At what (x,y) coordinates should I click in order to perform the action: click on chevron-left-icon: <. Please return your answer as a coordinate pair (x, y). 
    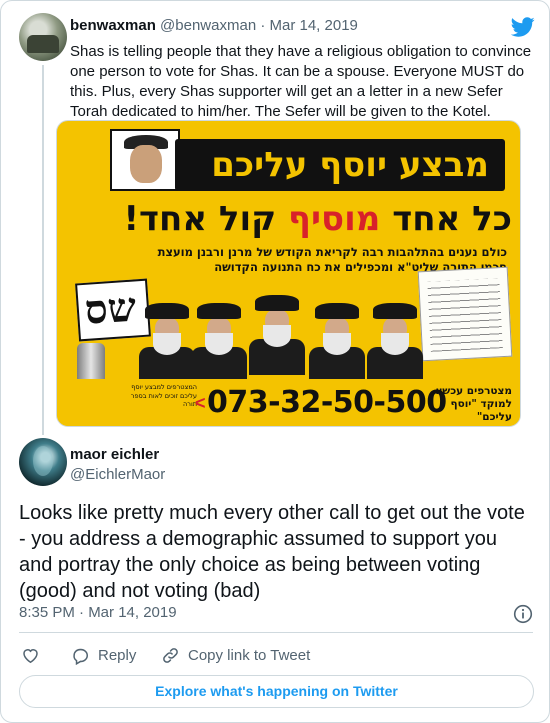
    Looking at the image, I should click on (200, 403).